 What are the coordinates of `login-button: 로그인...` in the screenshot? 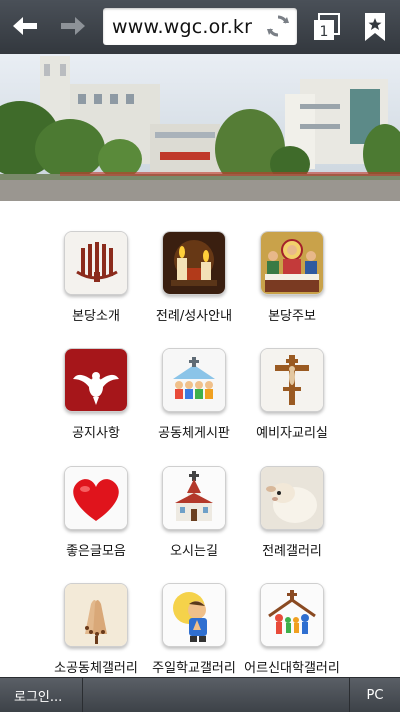 It's located at (41, 695).